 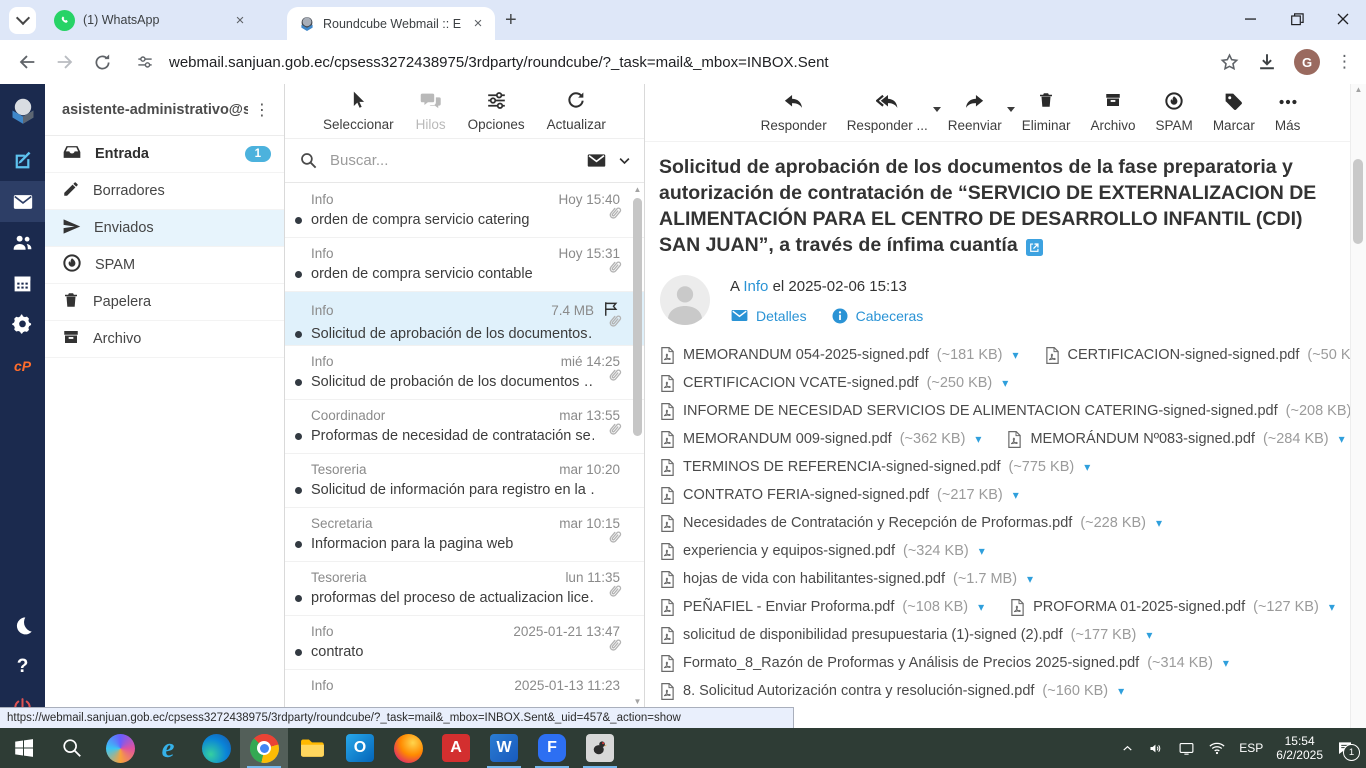 I want to click on scroll-down-icon: ▼, so click(x=637, y=702).